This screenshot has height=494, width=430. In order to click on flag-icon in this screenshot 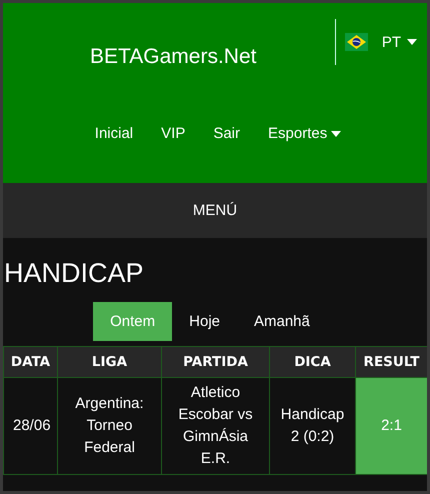, I will do `click(356, 42)`.